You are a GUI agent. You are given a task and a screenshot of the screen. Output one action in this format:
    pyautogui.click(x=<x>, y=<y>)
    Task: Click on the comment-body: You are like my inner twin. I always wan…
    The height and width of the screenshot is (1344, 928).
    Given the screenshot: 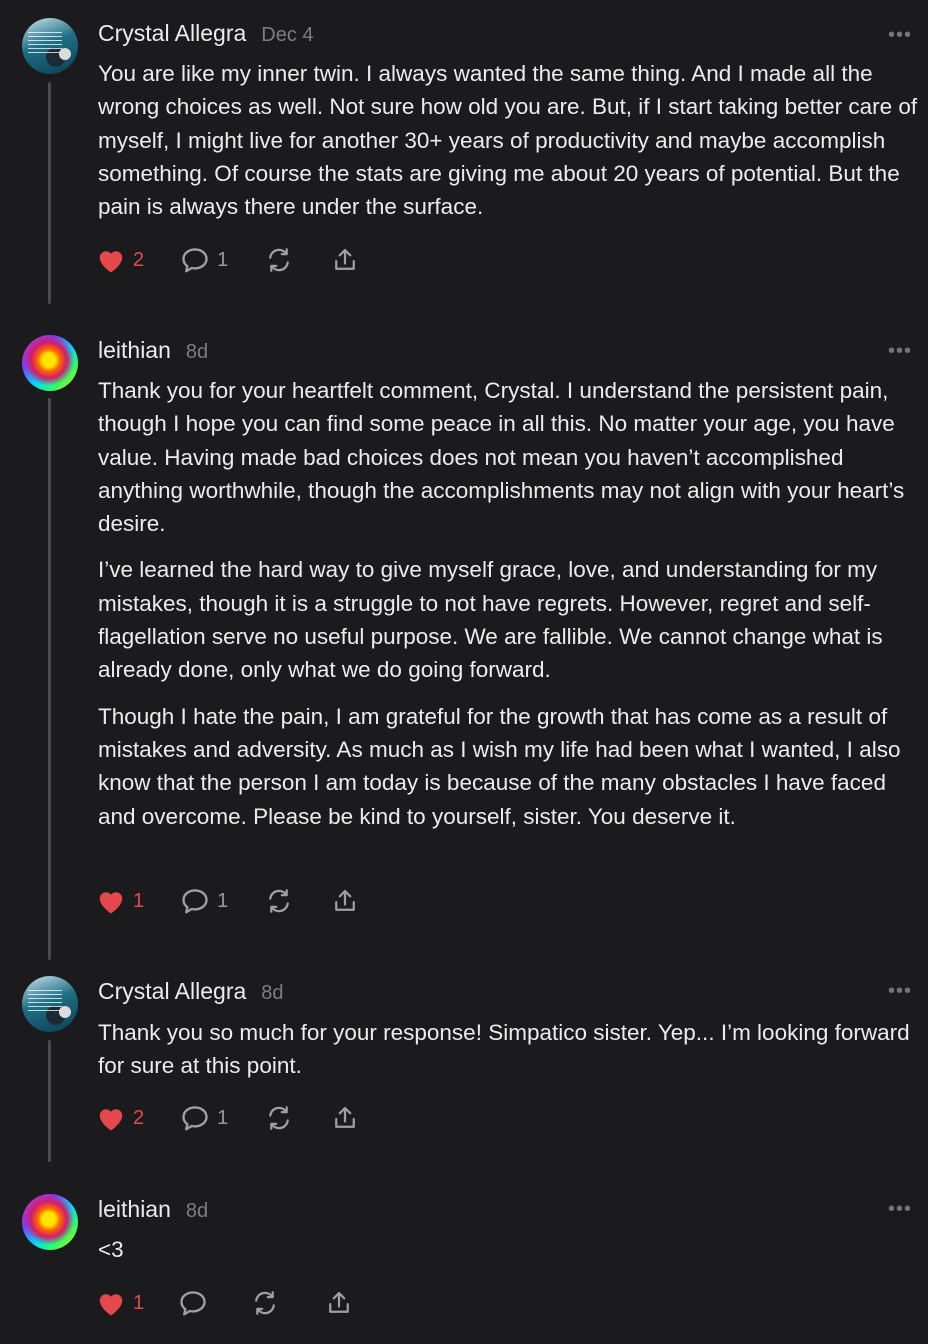 What is the action you would take?
    pyautogui.click(x=508, y=146)
    